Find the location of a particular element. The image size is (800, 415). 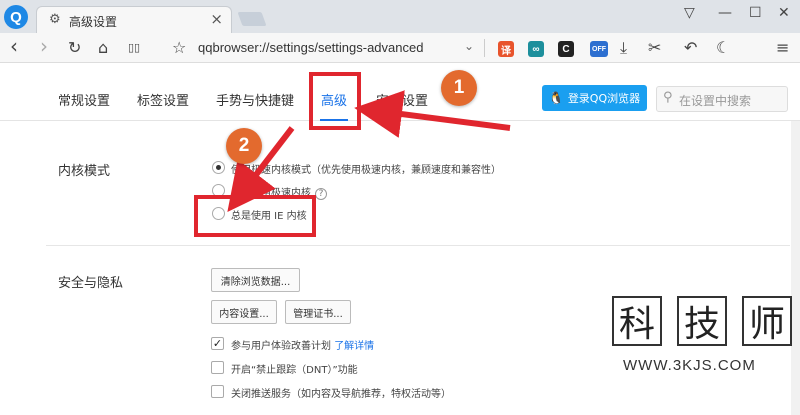

watermark-logo: 科 技 师 is located at coordinates (702, 321).